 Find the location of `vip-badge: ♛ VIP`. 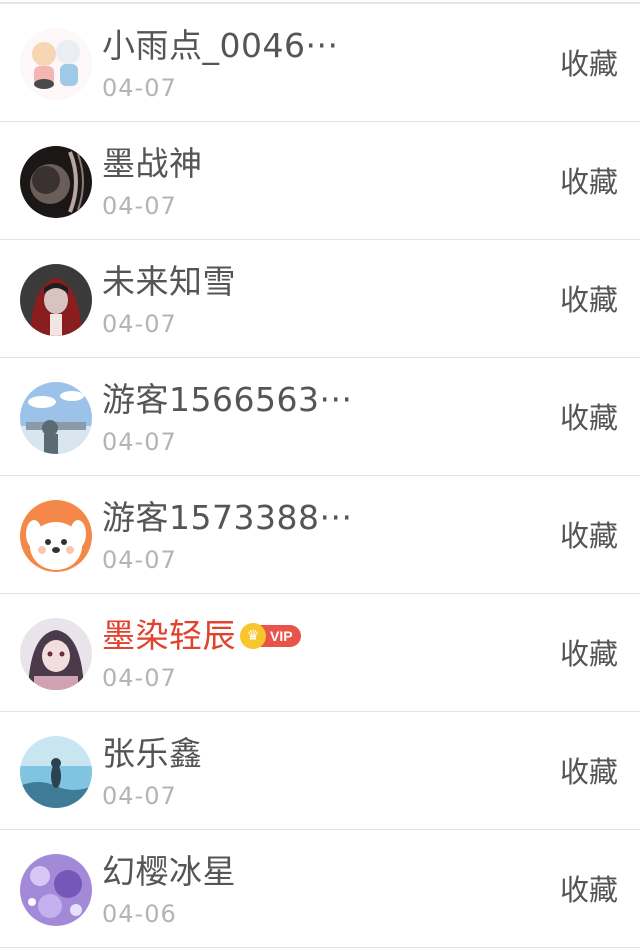

vip-badge: ♛ VIP is located at coordinates (270, 636).